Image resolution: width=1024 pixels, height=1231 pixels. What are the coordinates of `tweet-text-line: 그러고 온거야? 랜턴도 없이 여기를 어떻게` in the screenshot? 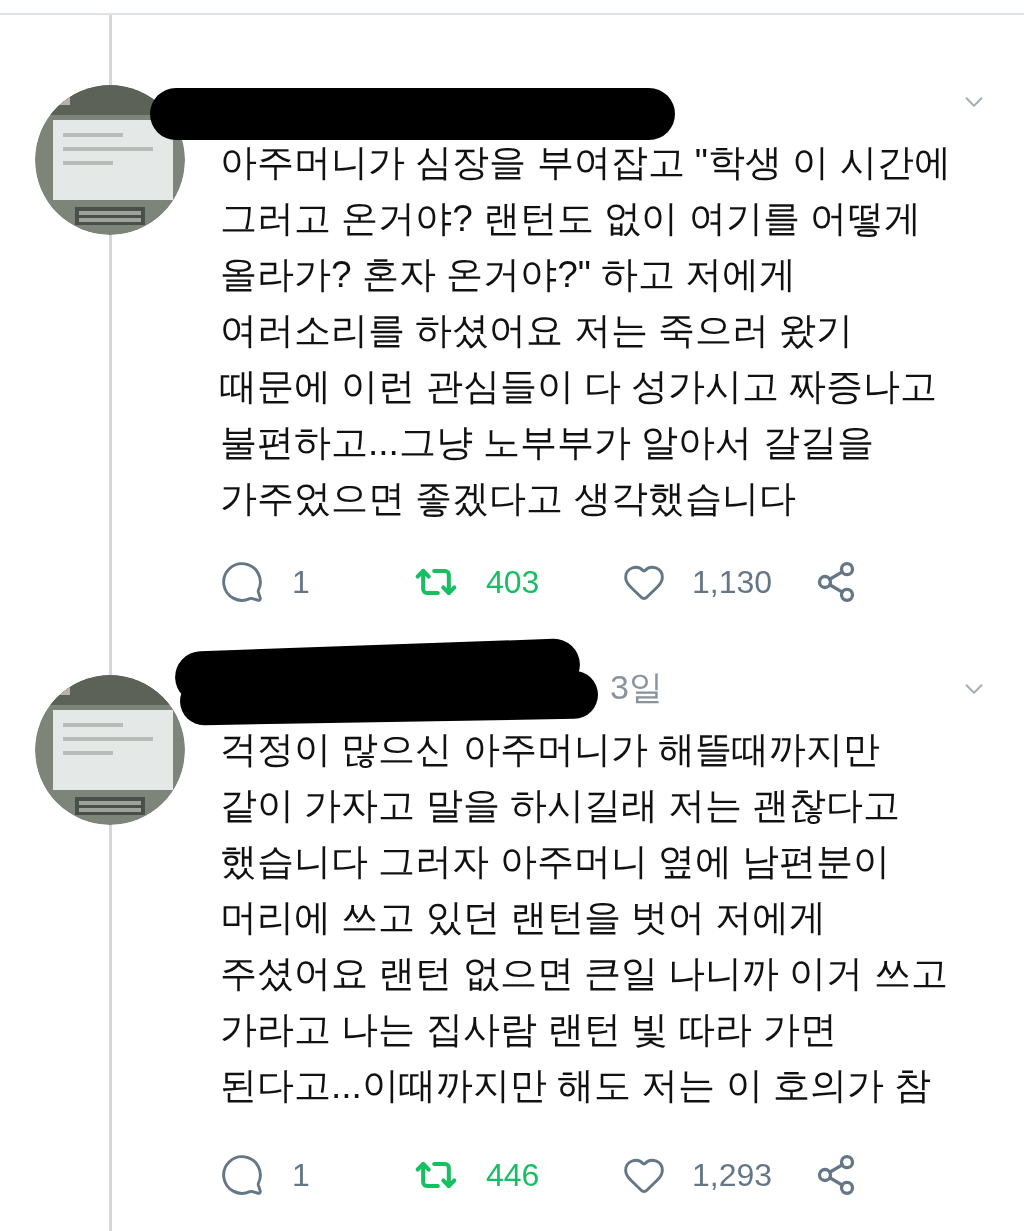 It's located at (571, 219).